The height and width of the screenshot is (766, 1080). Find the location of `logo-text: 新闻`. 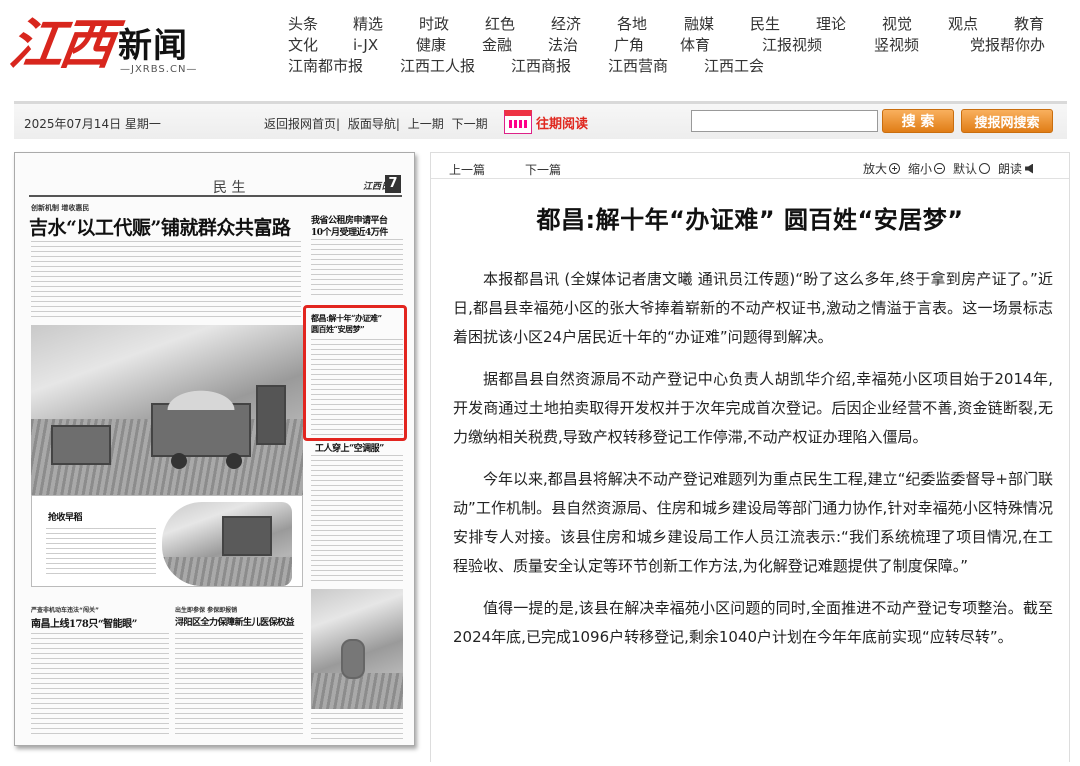

logo-text: 新闻 is located at coordinates (153, 46).